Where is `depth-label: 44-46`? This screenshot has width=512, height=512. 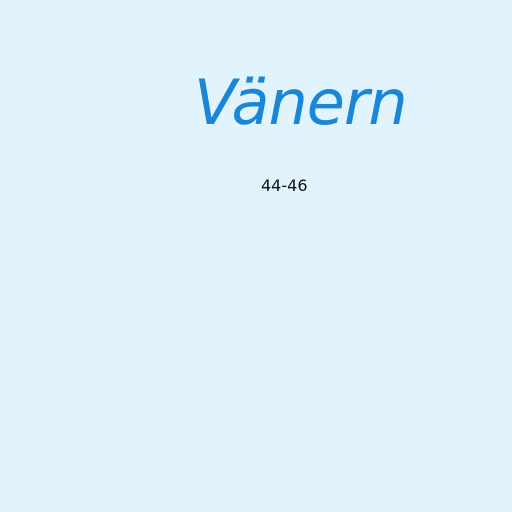
depth-label: 44-46 is located at coordinates (284, 185).